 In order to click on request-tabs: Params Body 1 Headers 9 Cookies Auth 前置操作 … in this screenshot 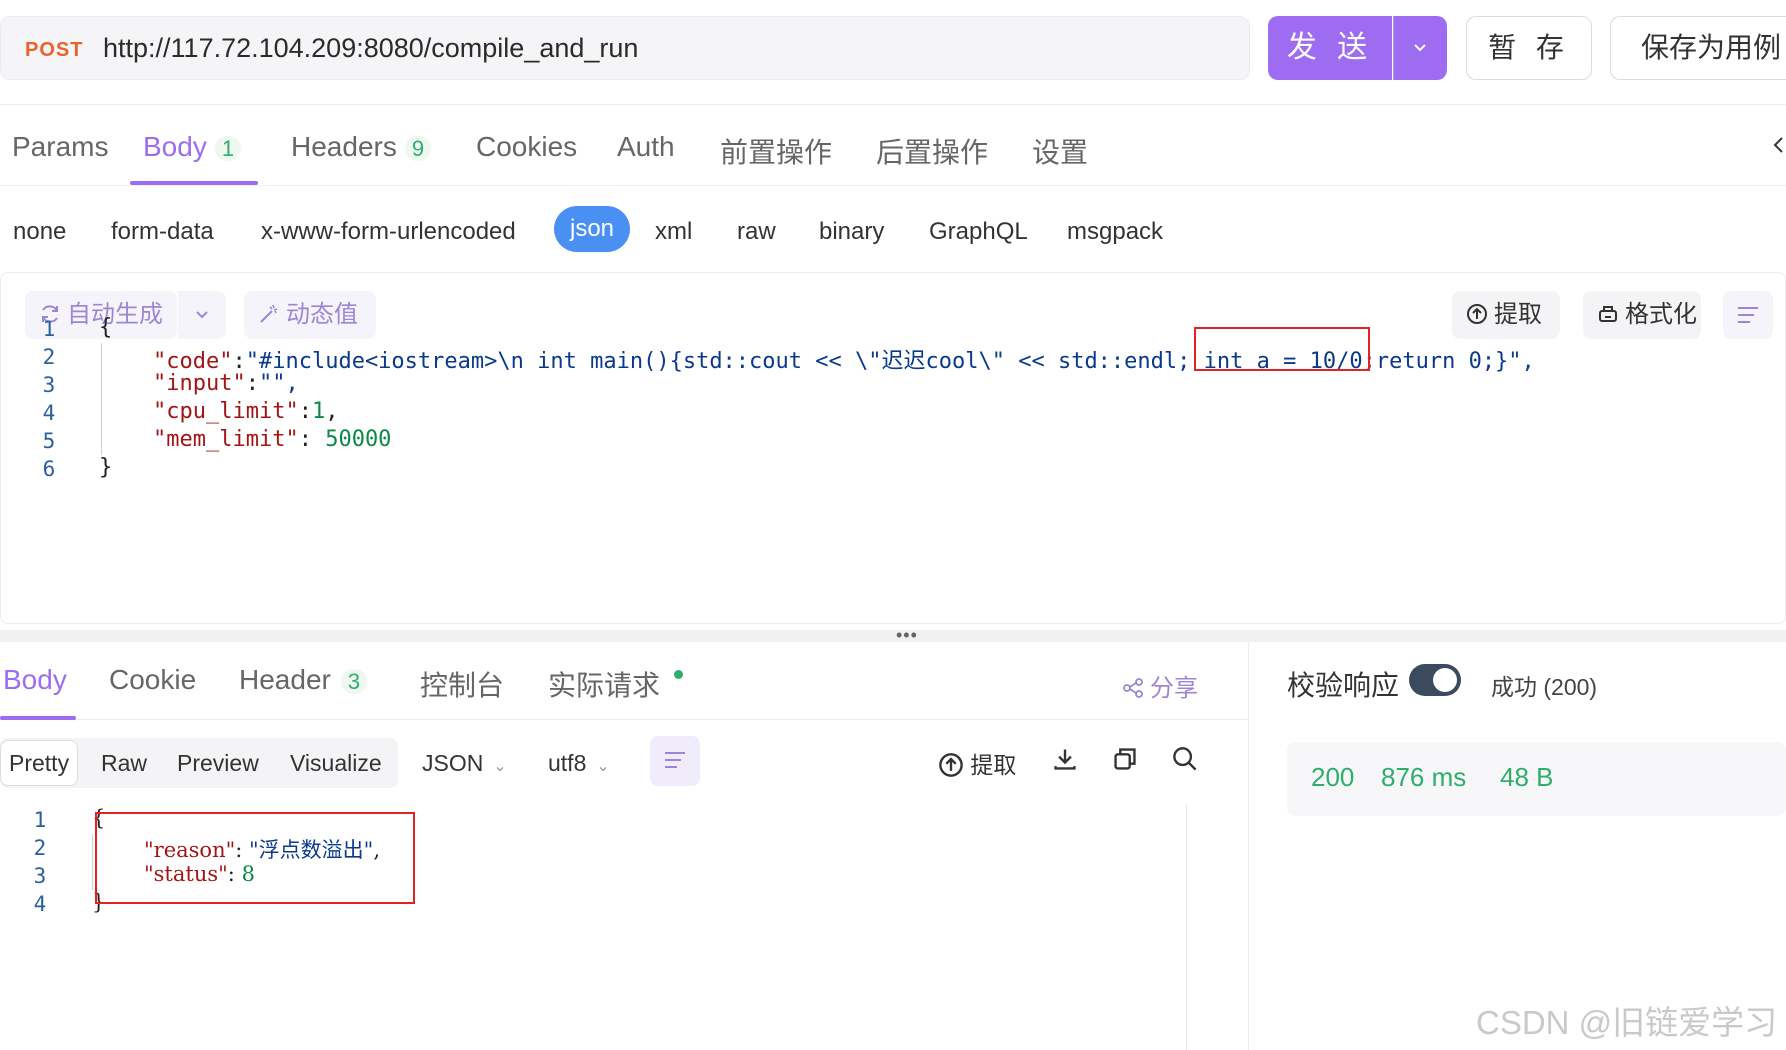, I will do `click(893, 145)`.